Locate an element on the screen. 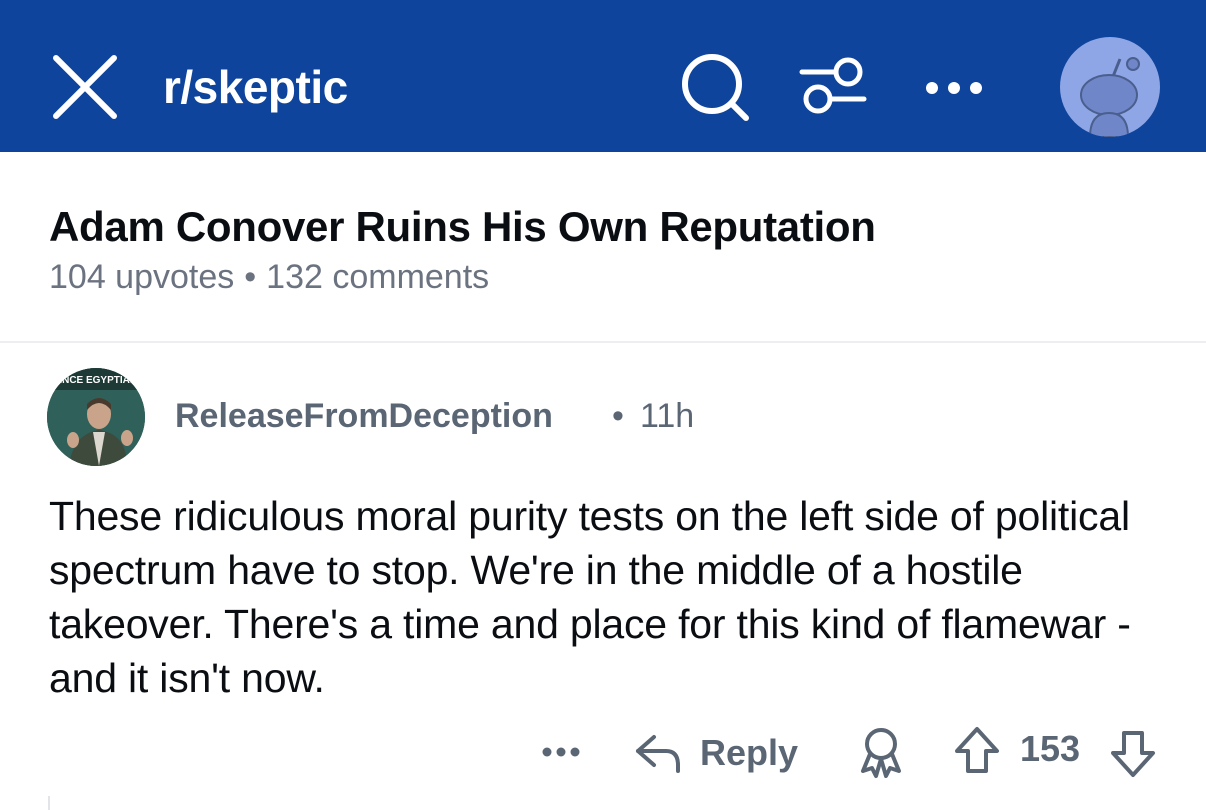  comment-more-button is located at coordinates (561, 752).